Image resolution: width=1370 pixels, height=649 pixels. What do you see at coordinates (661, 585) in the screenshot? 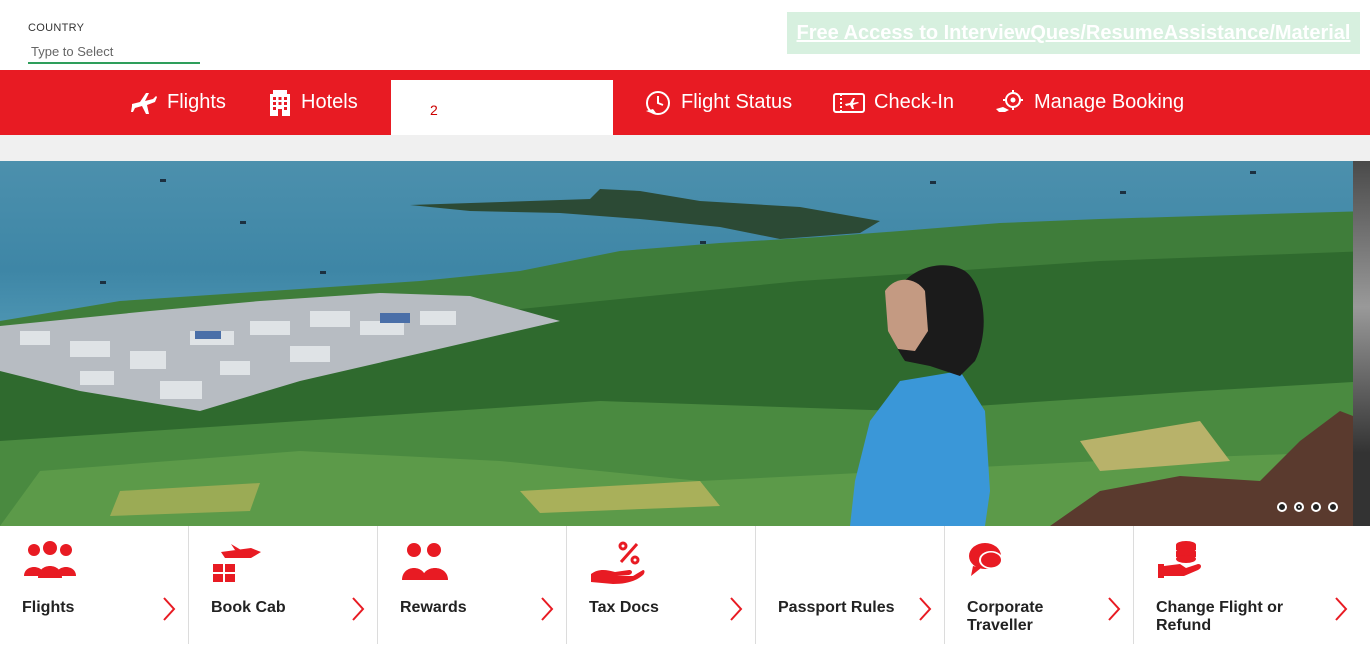
I see `tile-tax-docs: Tax Docs` at bounding box center [661, 585].